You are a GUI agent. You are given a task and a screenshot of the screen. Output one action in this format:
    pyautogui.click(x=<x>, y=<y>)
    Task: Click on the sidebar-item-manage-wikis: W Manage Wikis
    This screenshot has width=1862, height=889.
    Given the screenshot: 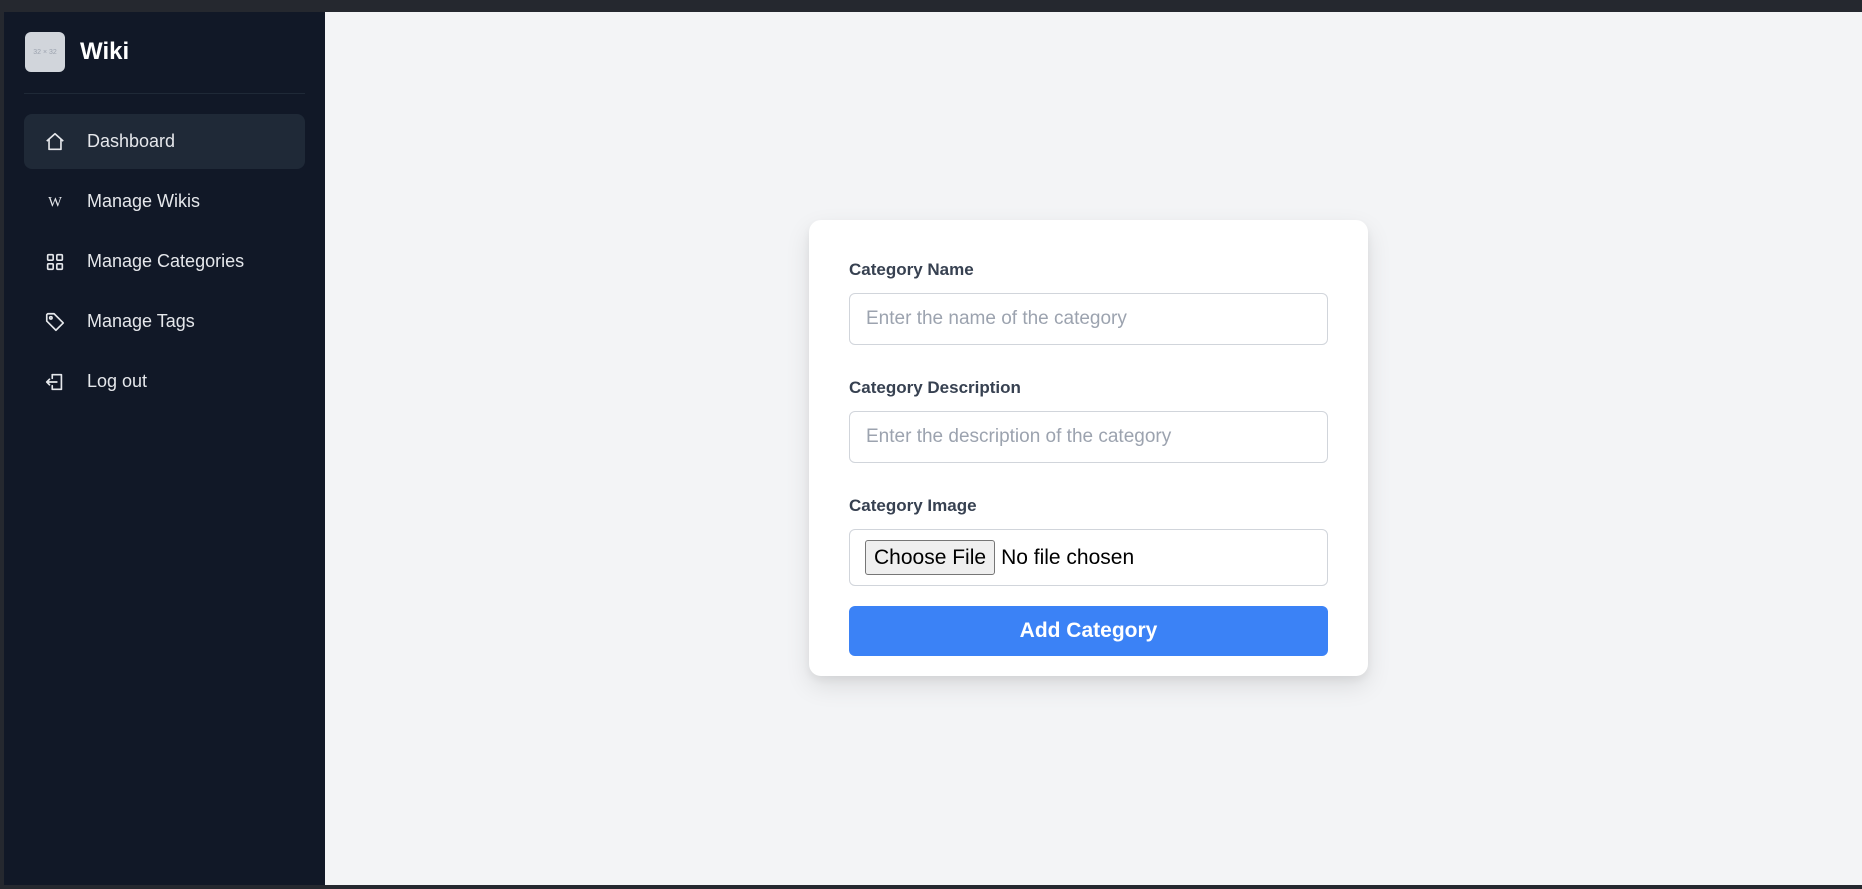 What is the action you would take?
    pyautogui.click(x=164, y=201)
    